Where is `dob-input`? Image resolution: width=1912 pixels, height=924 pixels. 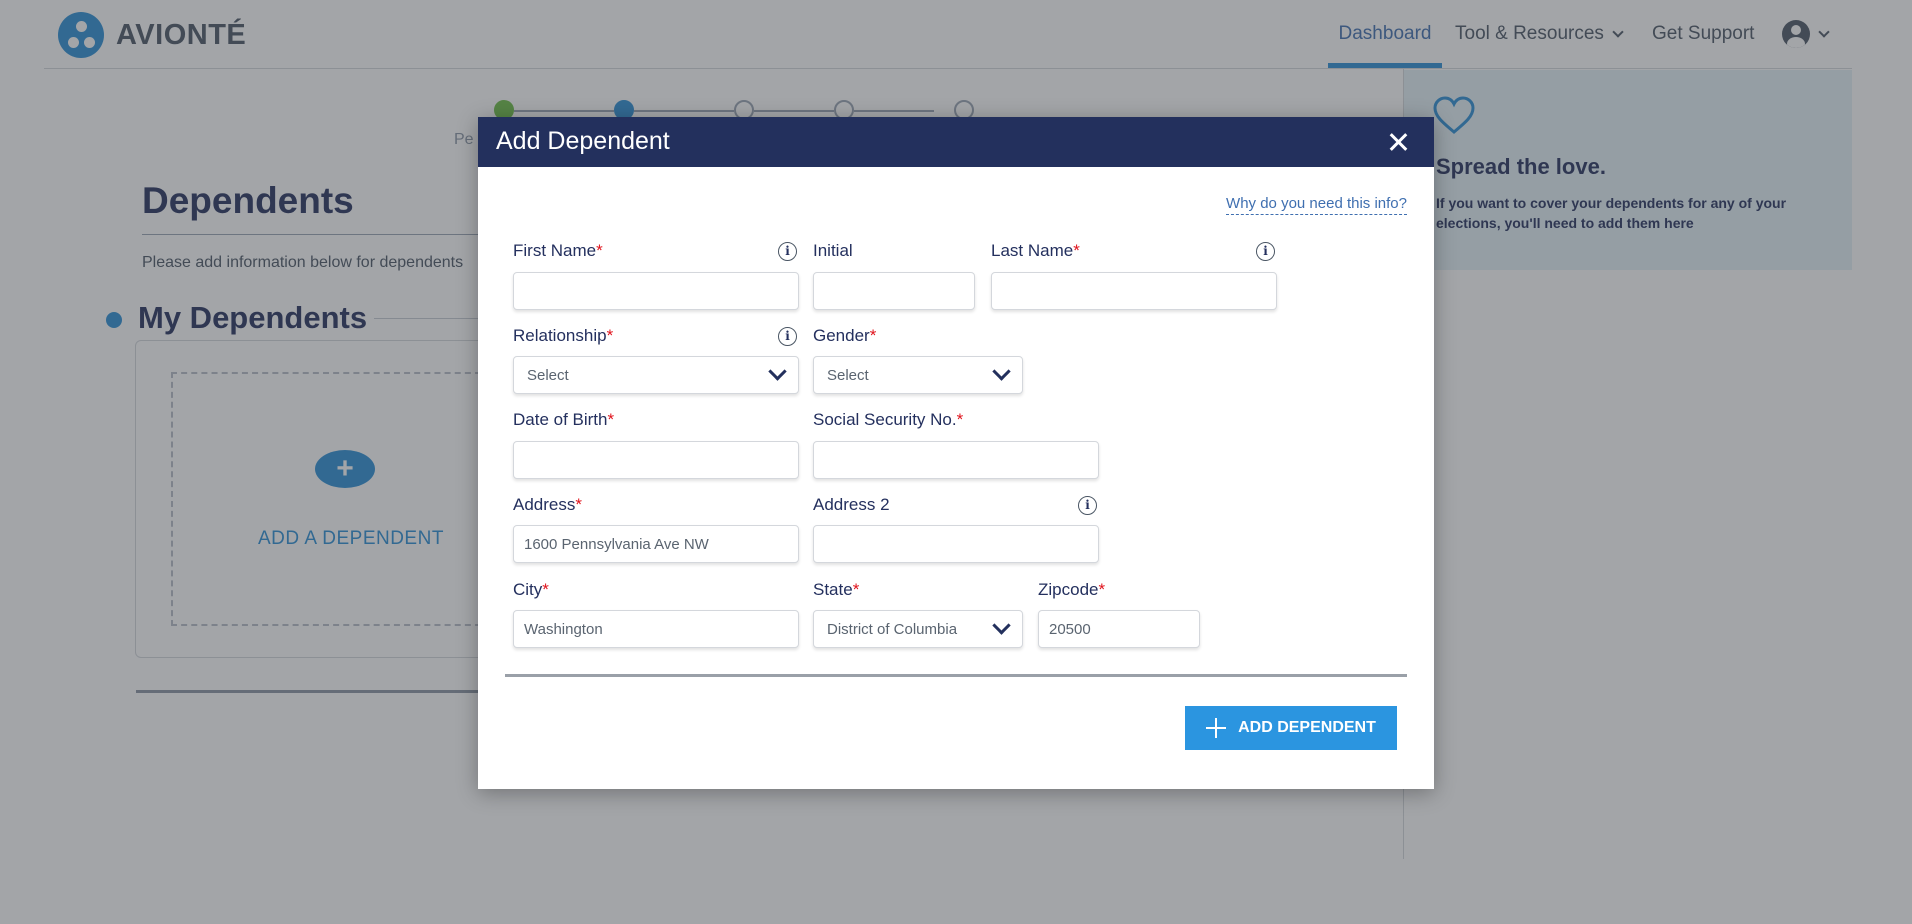
dob-input is located at coordinates (656, 460).